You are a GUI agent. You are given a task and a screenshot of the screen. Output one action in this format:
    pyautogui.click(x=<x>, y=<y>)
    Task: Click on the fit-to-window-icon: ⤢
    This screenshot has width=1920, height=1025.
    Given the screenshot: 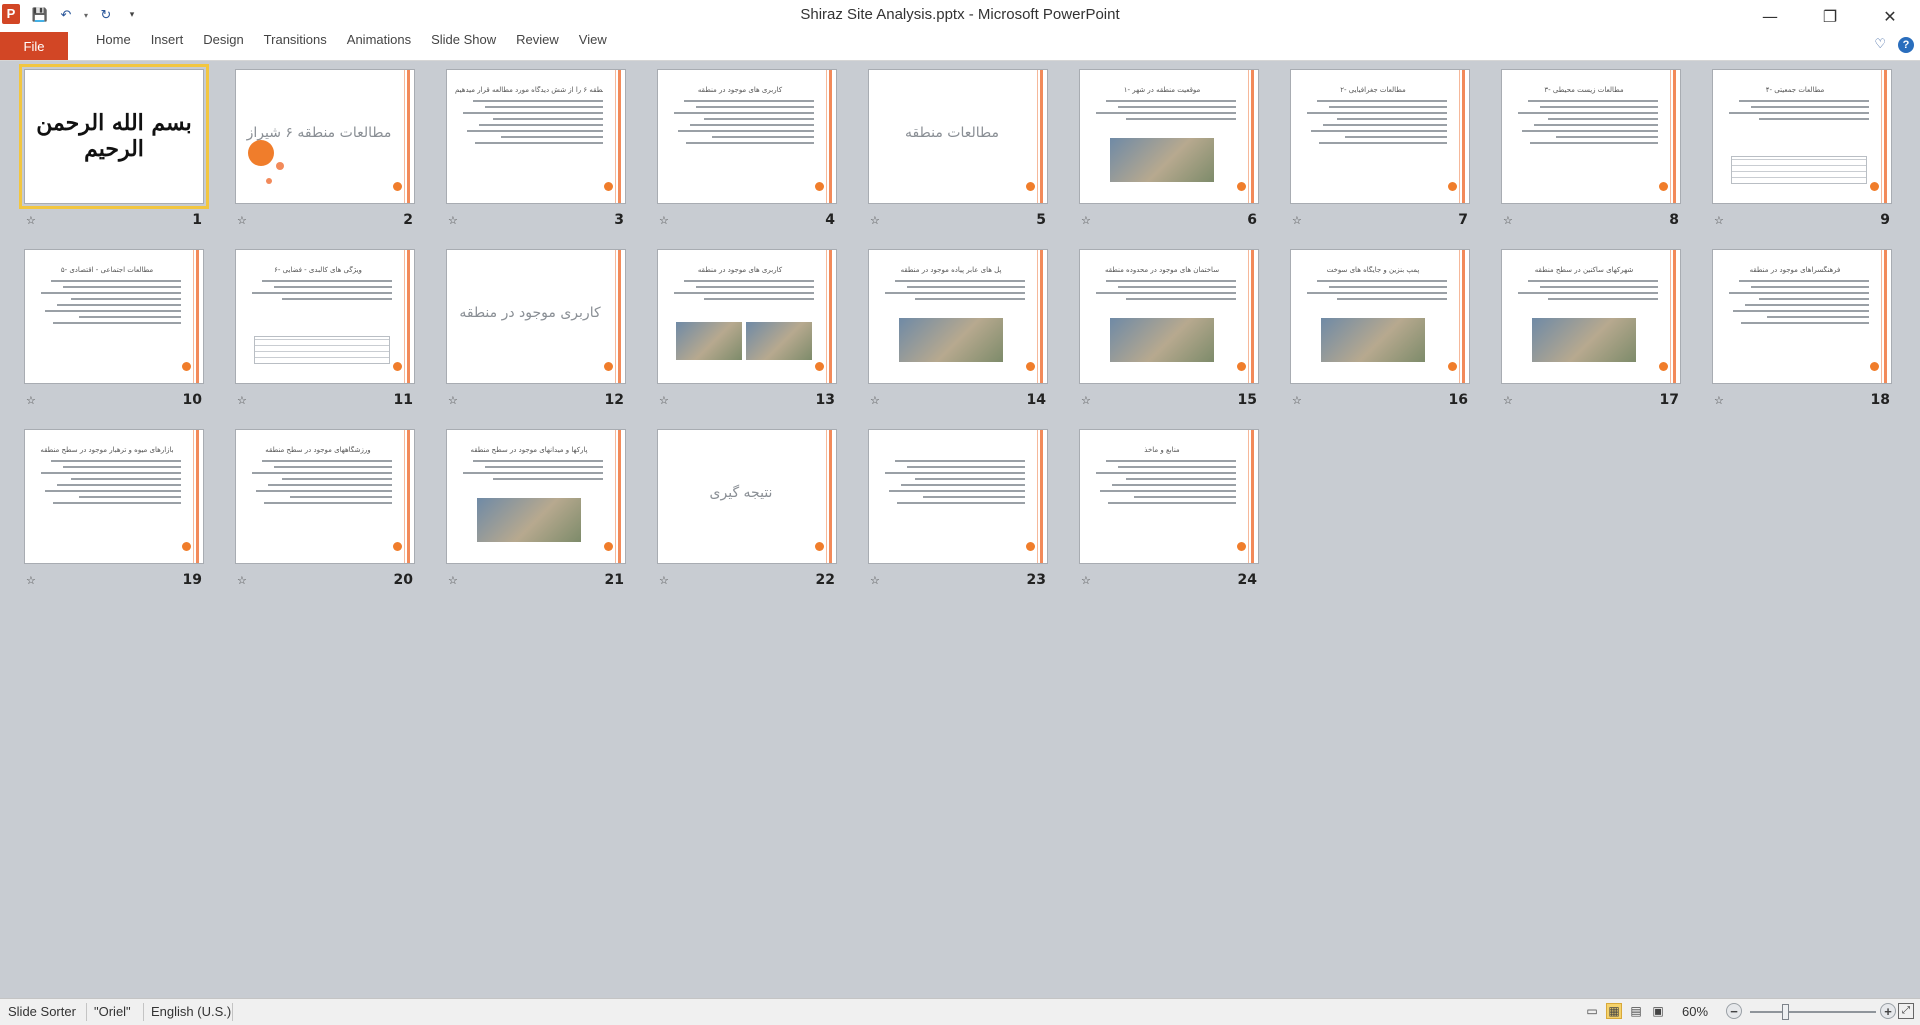 What is the action you would take?
    pyautogui.click(x=1906, y=1011)
    